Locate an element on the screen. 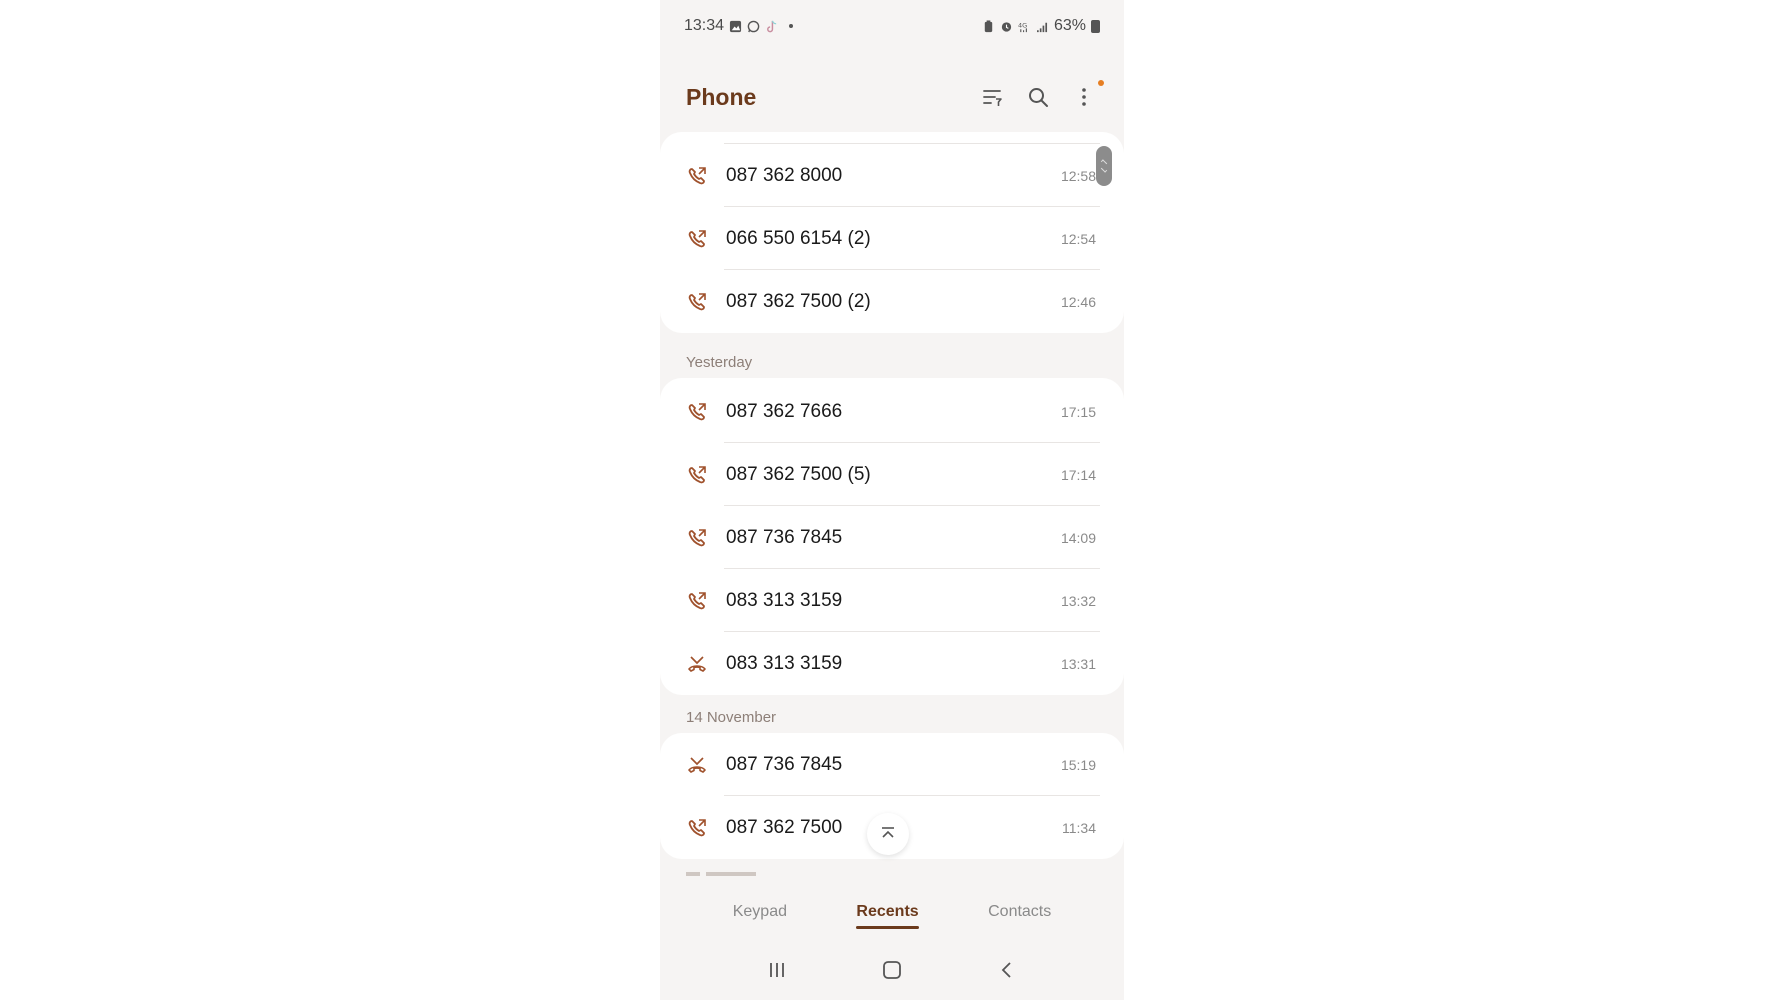  card-top-padding is located at coordinates (892, 138).